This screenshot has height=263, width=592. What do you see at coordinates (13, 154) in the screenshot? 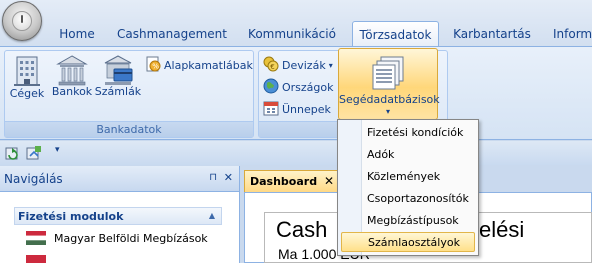
I see `qat-refresh-icon` at bounding box center [13, 154].